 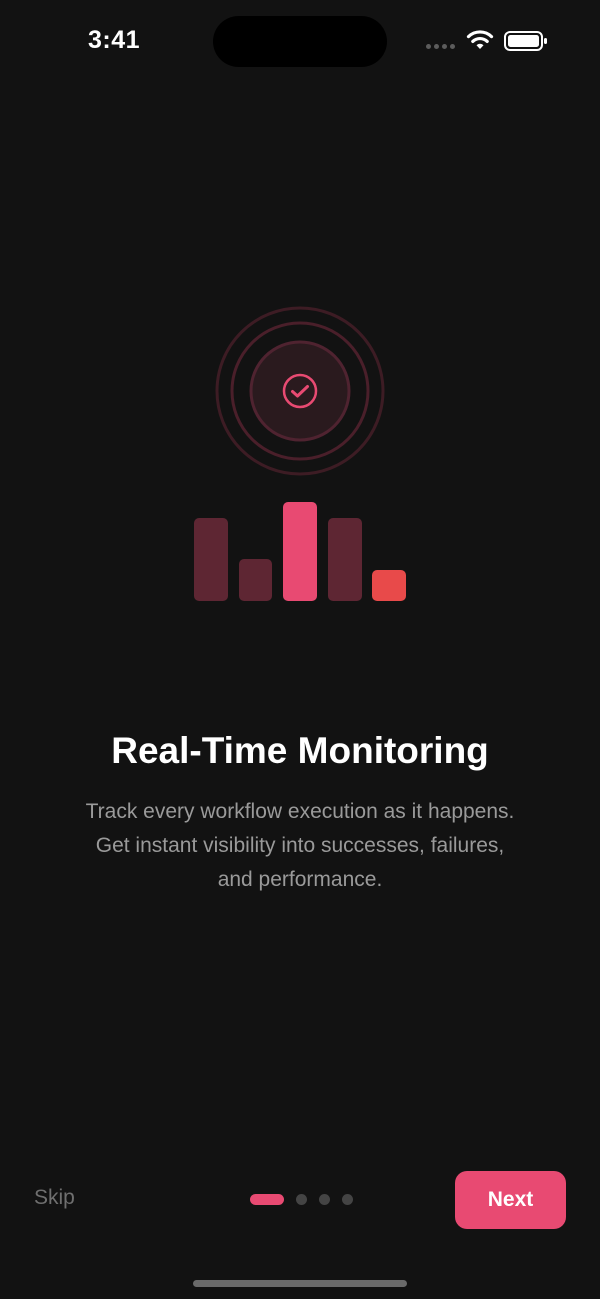 What do you see at coordinates (114, 40) in the screenshot?
I see `status-time: 3:41` at bounding box center [114, 40].